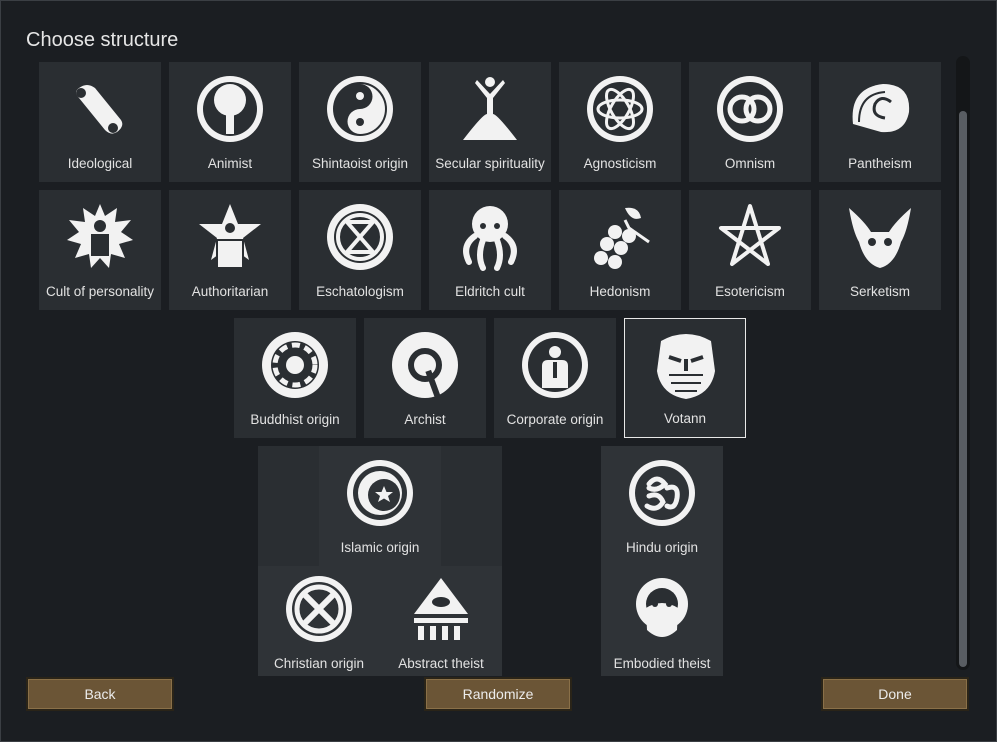  I want to click on chi-rho-icon, so click(319, 609).